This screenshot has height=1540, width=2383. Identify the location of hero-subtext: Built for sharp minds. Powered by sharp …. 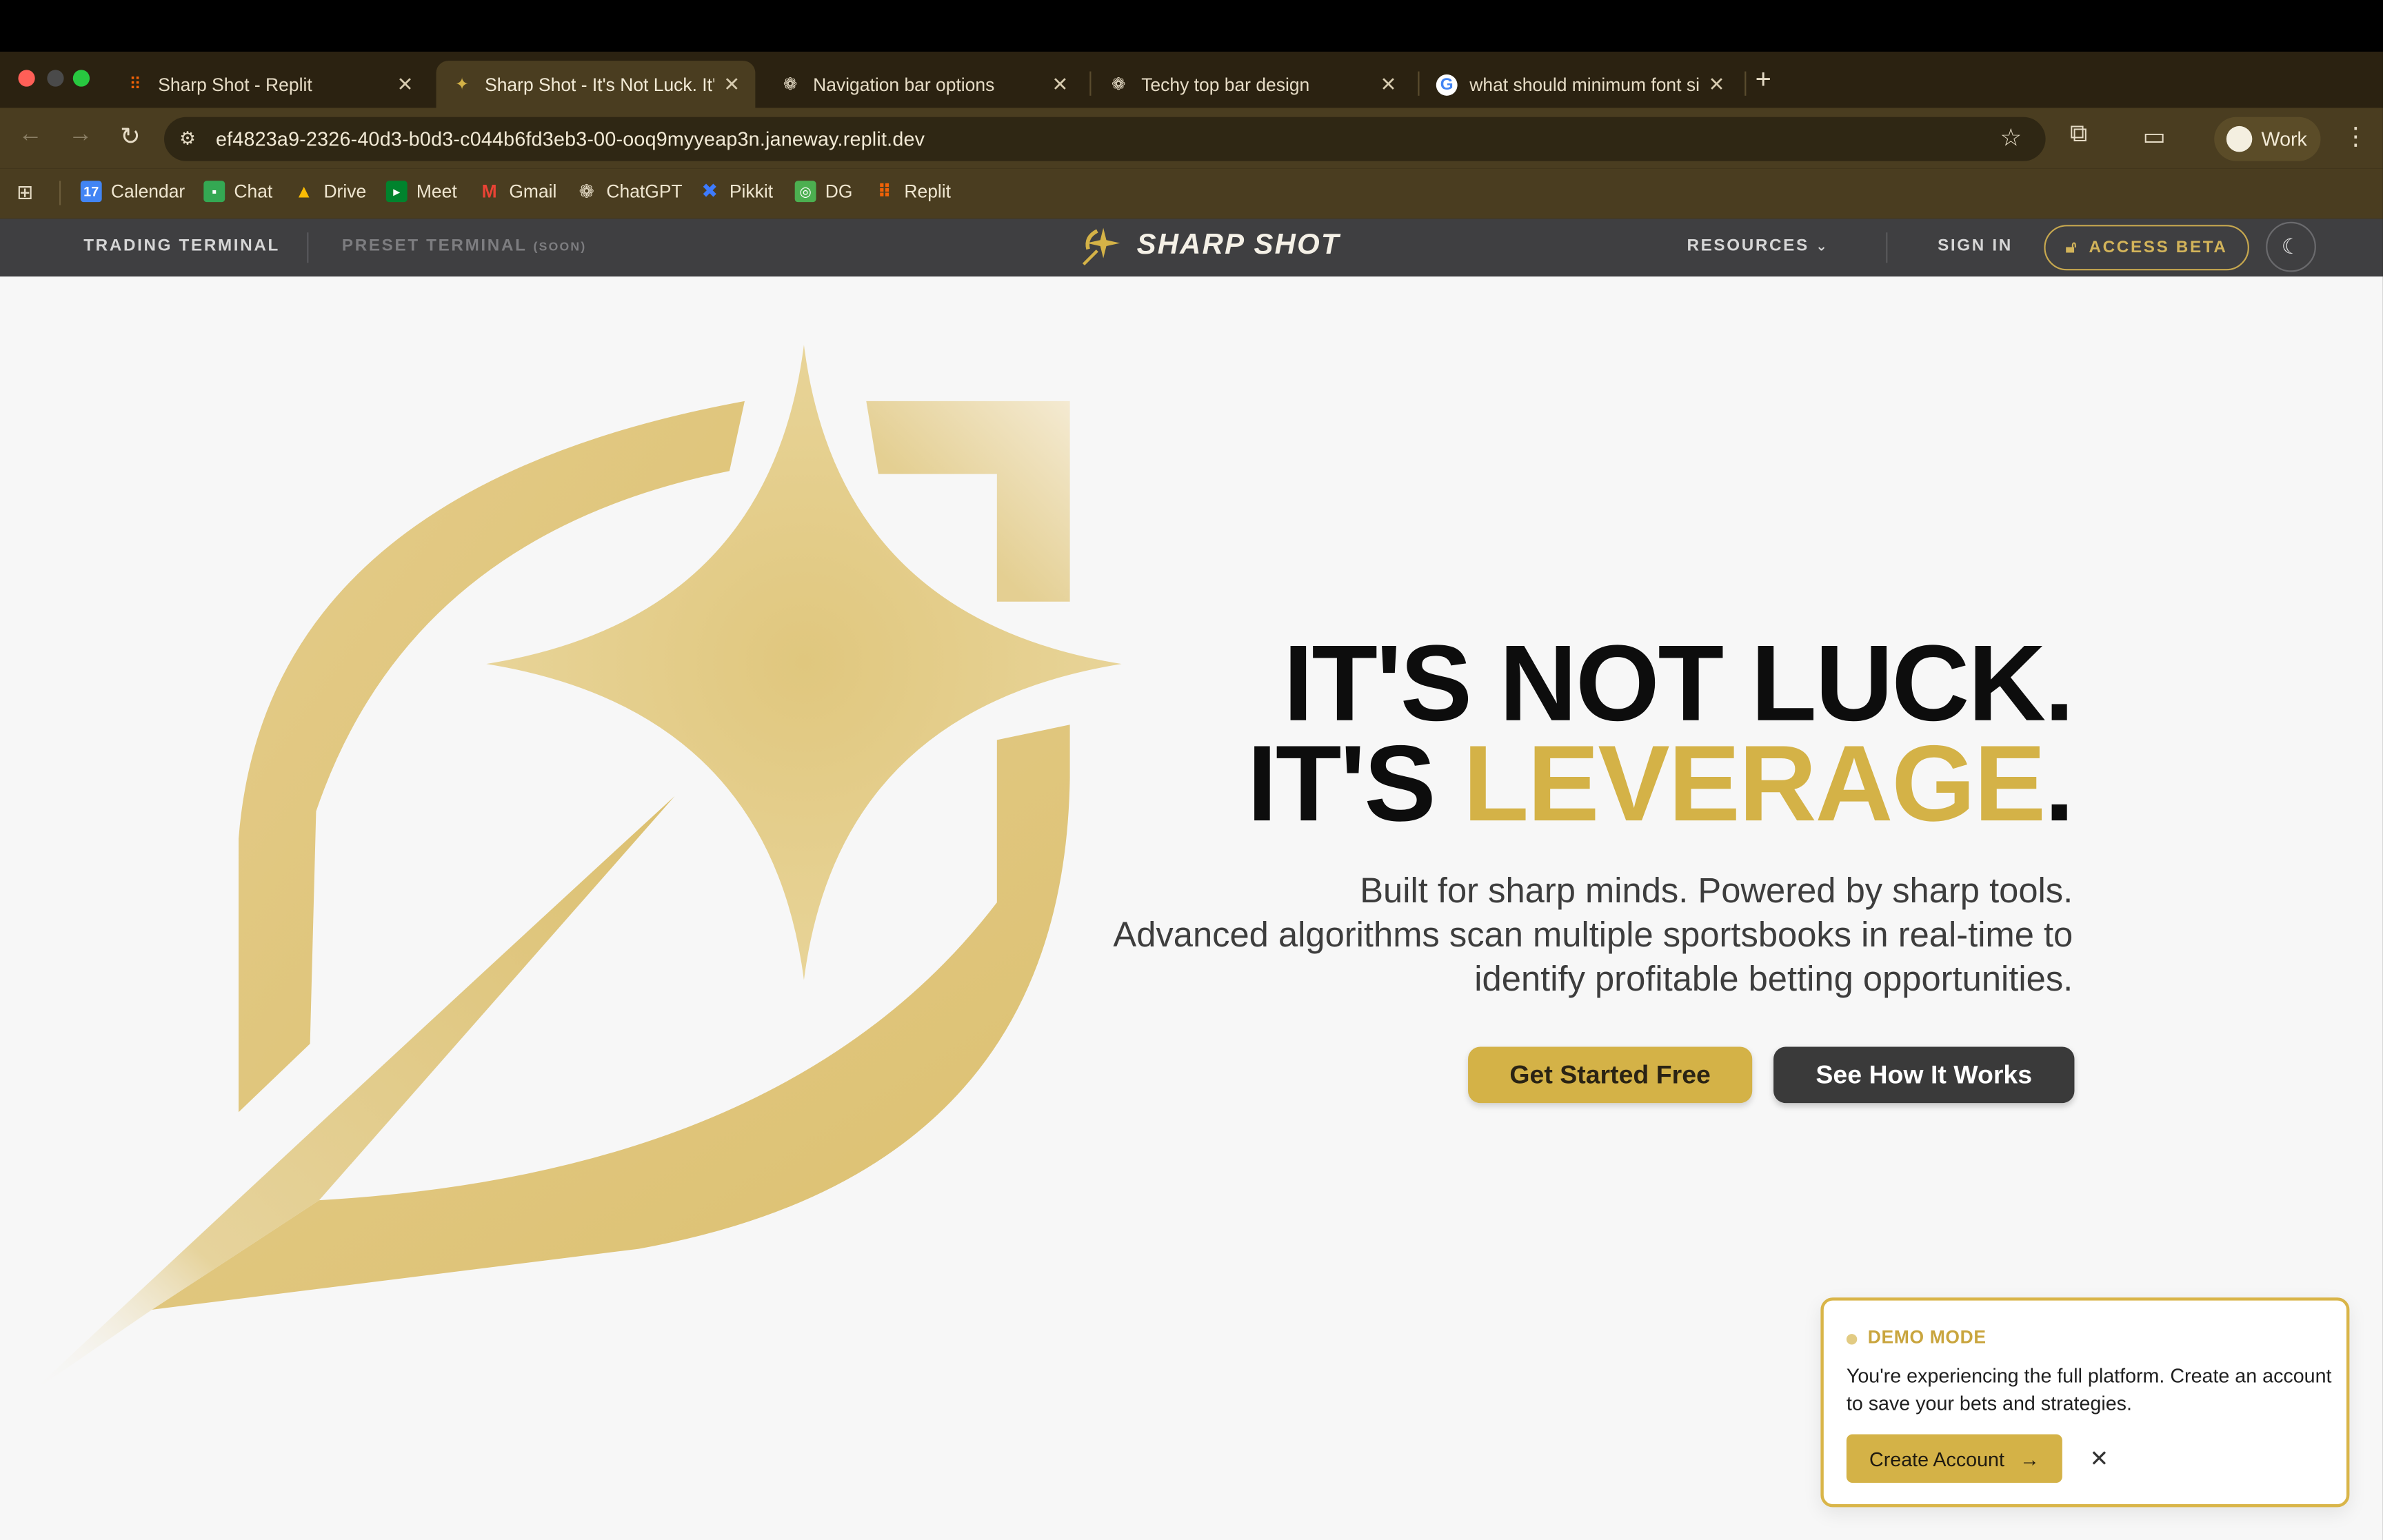
(1586, 936).